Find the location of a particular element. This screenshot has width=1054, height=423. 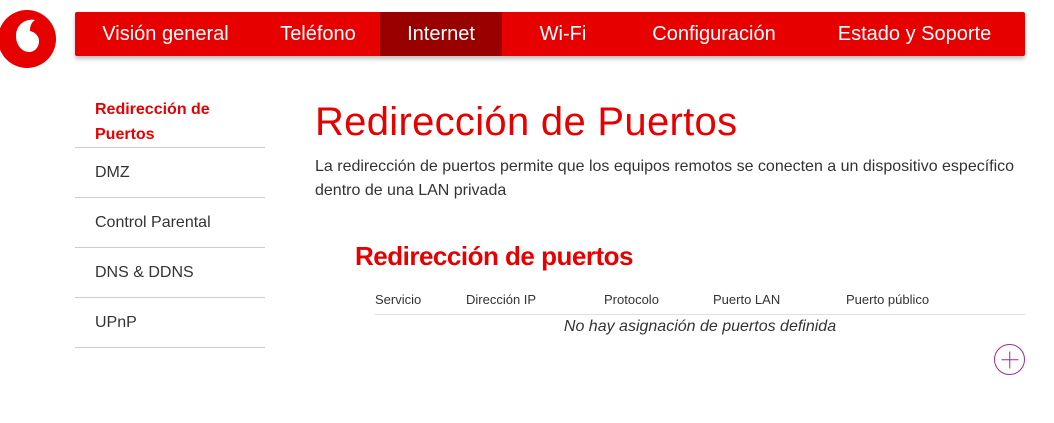

plus-circle-icon is located at coordinates (1009, 359).